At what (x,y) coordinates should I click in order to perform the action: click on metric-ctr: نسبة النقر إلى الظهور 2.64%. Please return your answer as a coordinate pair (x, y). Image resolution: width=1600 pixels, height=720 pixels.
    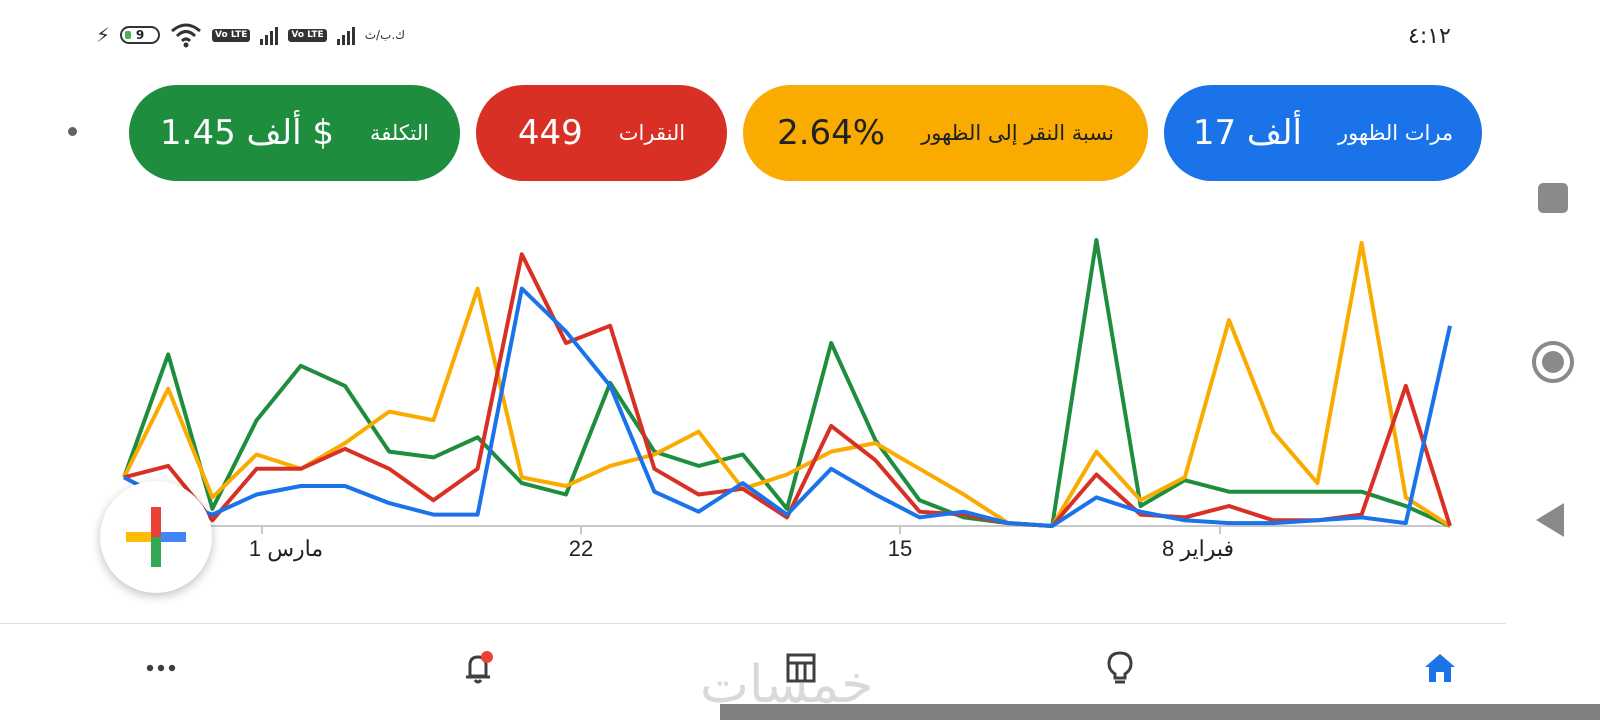
    Looking at the image, I should click on (945, 133).